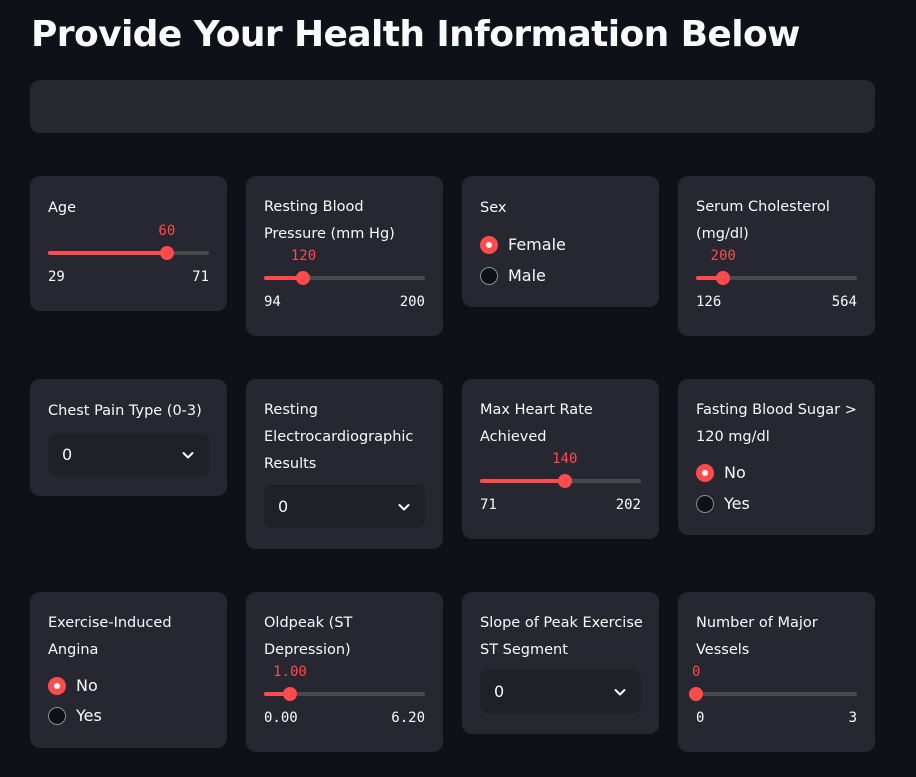 This screenshot has height=777, width=916. Describe the element at coordinates (452, 106) in the screenshot. I see `info-banner` at that location.